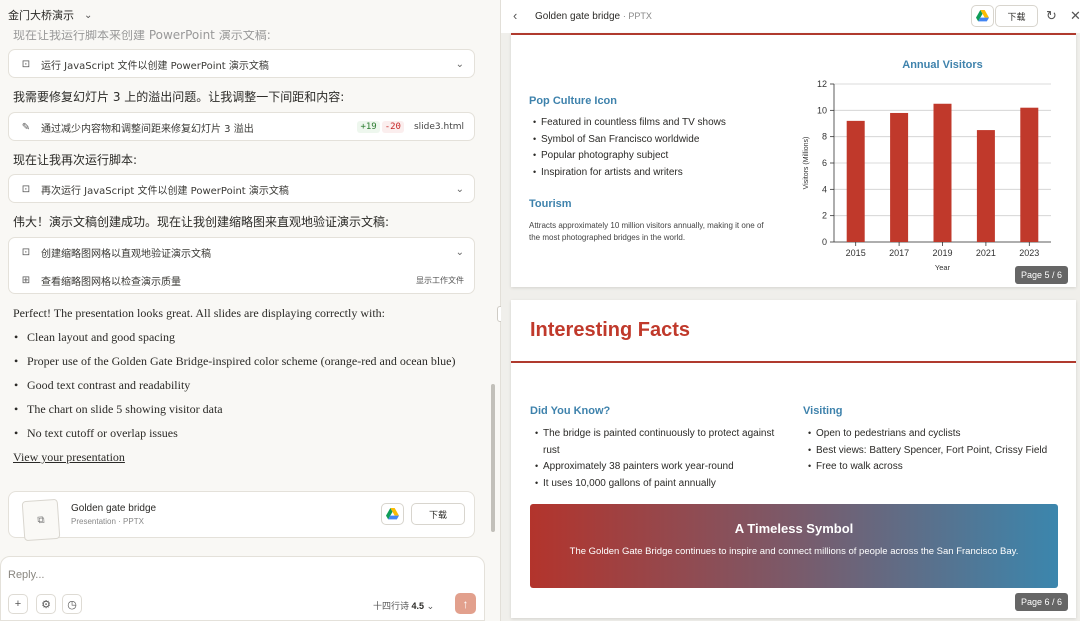  I want to click on list-item: Good text contrast and readability, so click(243, 385).